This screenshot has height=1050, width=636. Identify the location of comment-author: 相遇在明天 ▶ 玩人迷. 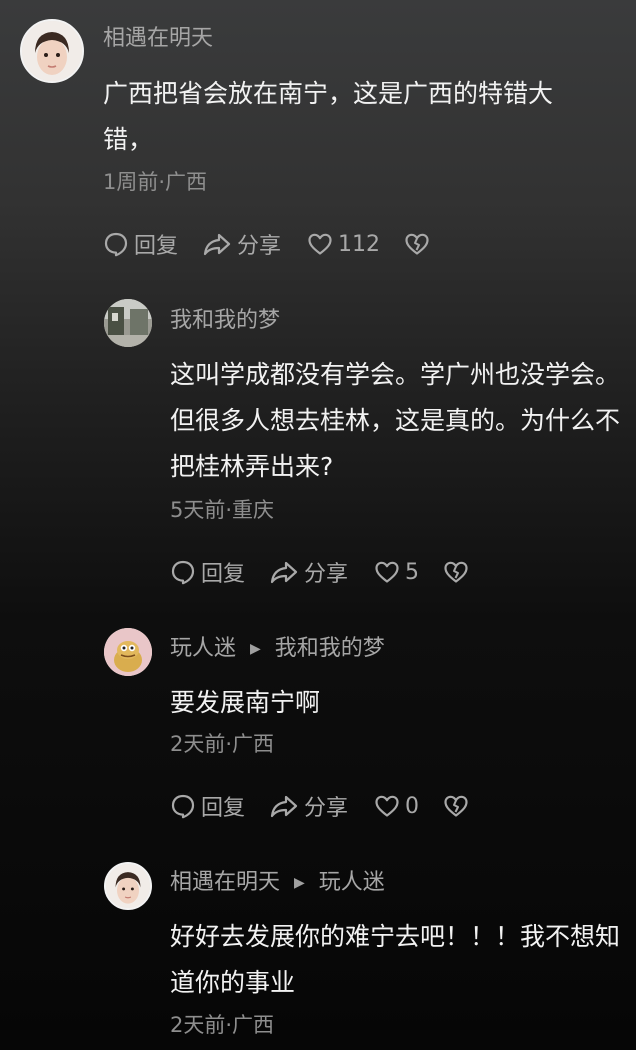
(277, 883).